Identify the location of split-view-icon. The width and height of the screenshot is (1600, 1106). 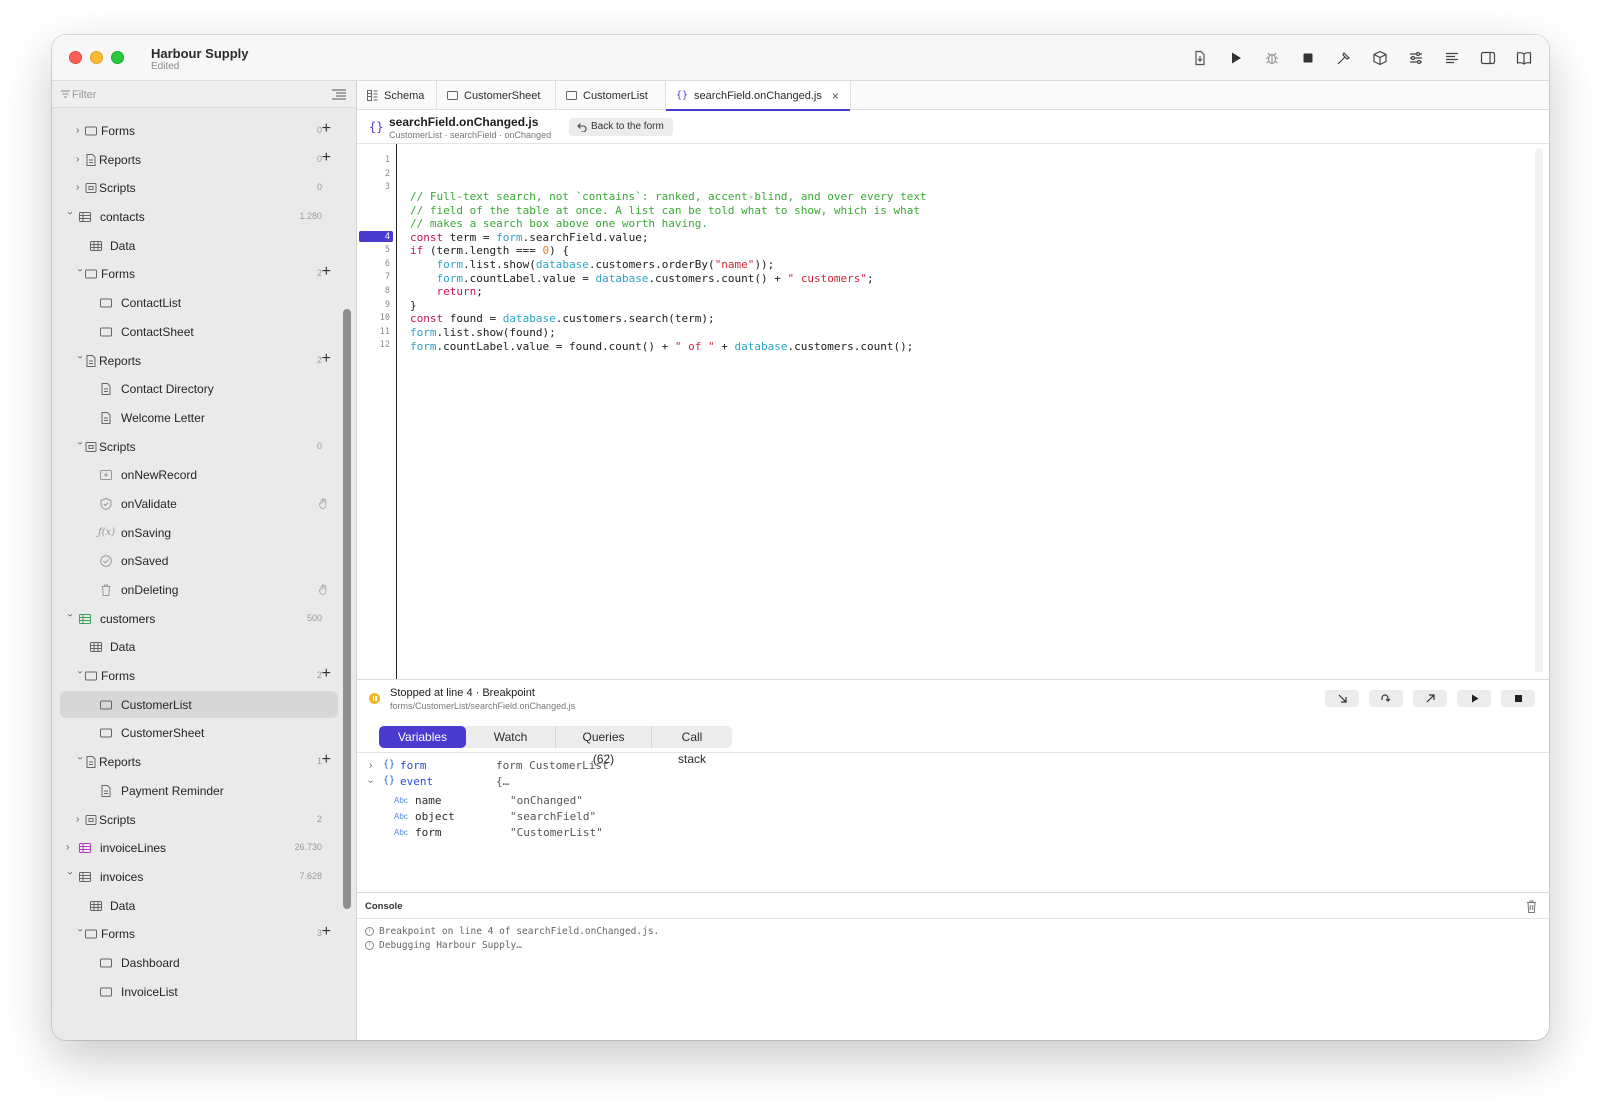
(1488, 58).